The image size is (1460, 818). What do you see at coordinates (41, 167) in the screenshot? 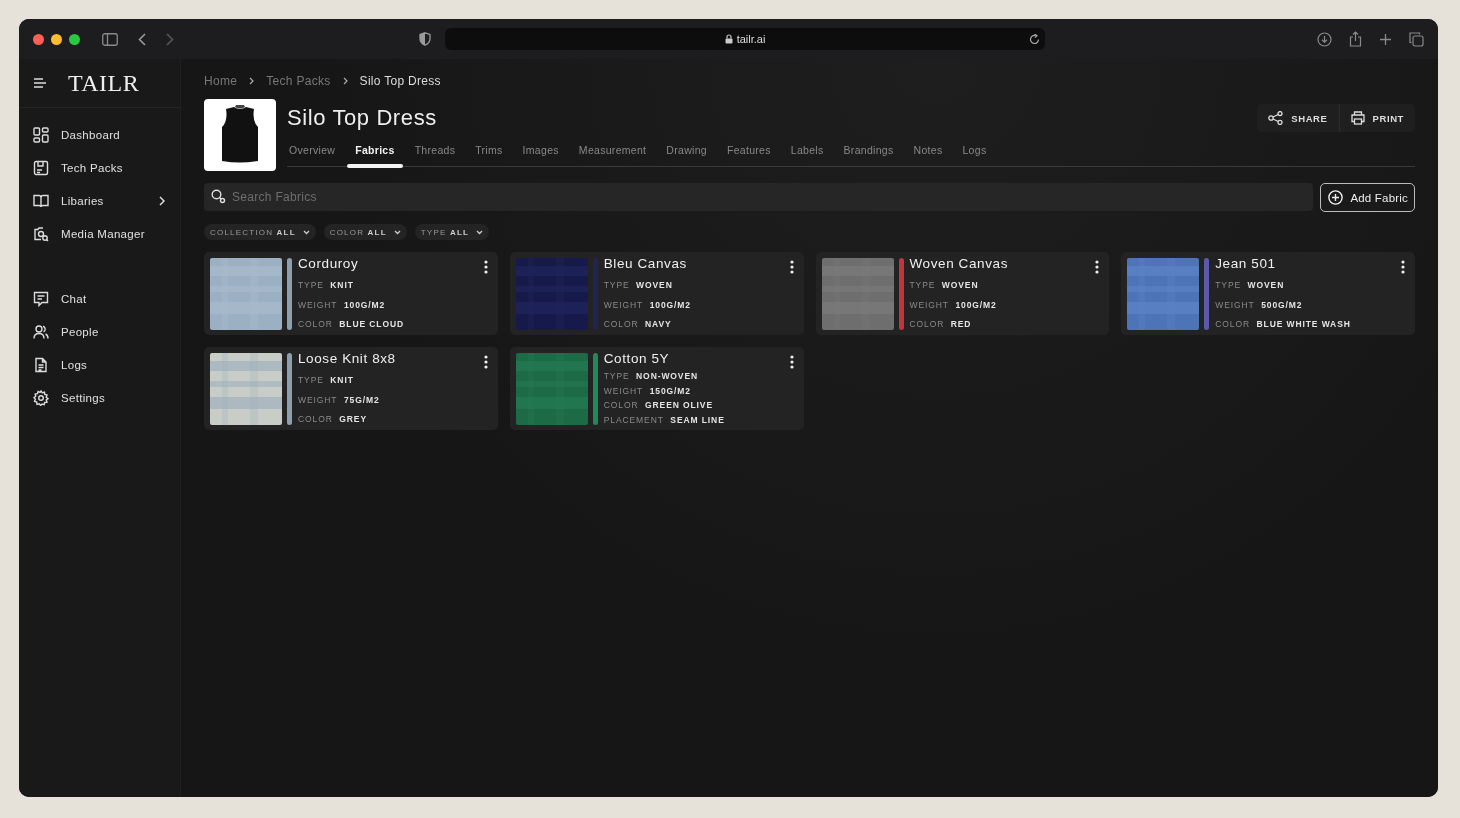
I see `clipboard-icon` at bounding box center [41, 167].